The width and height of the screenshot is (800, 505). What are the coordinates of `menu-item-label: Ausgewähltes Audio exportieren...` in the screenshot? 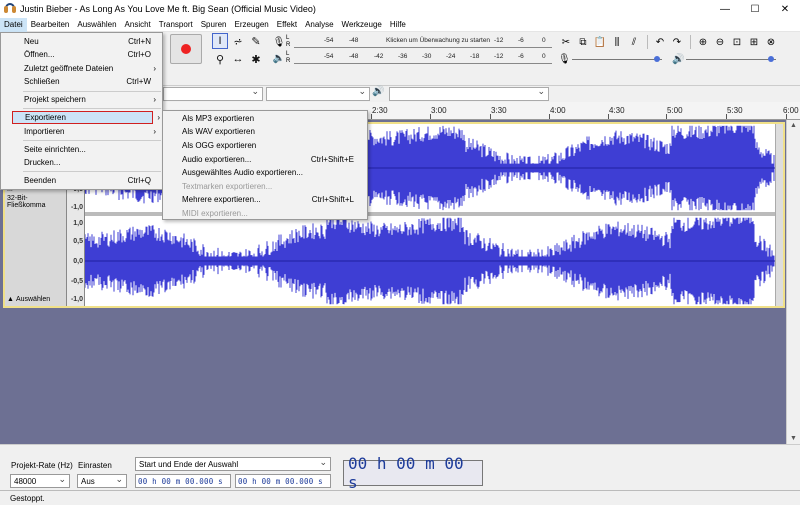 It's located at (242, 172).